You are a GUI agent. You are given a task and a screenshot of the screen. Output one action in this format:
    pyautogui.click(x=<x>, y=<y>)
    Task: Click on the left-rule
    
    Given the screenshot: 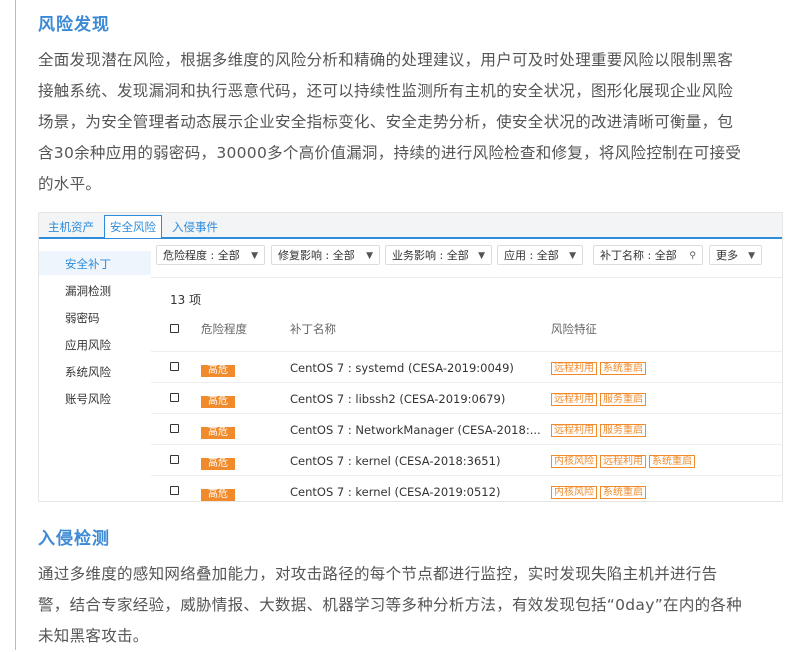 What is the action you would take?
    pyautogui.click(x=15, y=325)
    